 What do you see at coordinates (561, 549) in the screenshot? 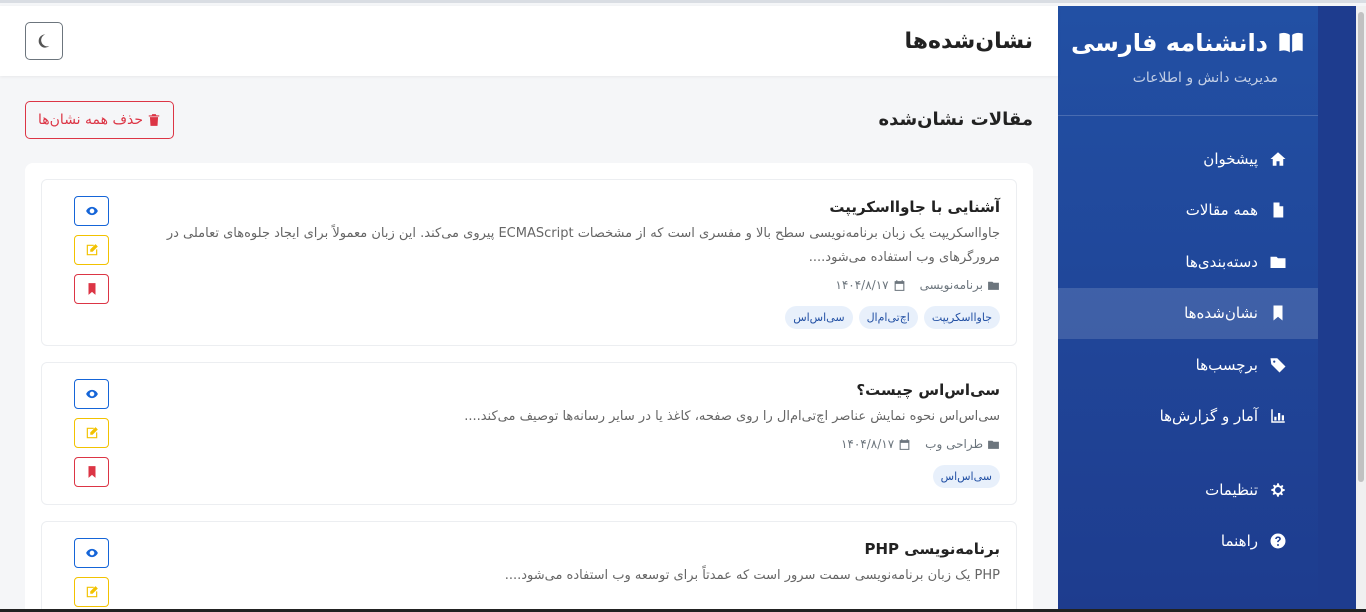
I see `article-title: برنامه‌نویسی PHP` at bounding box center [561, 549].